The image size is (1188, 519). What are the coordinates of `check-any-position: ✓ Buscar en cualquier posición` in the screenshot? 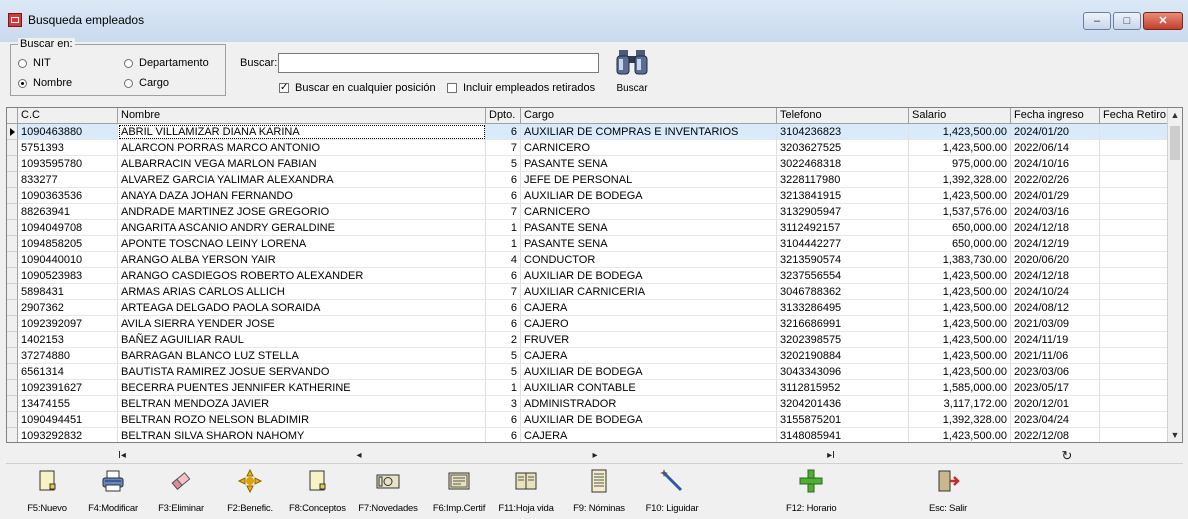 It's located at (357, 88).